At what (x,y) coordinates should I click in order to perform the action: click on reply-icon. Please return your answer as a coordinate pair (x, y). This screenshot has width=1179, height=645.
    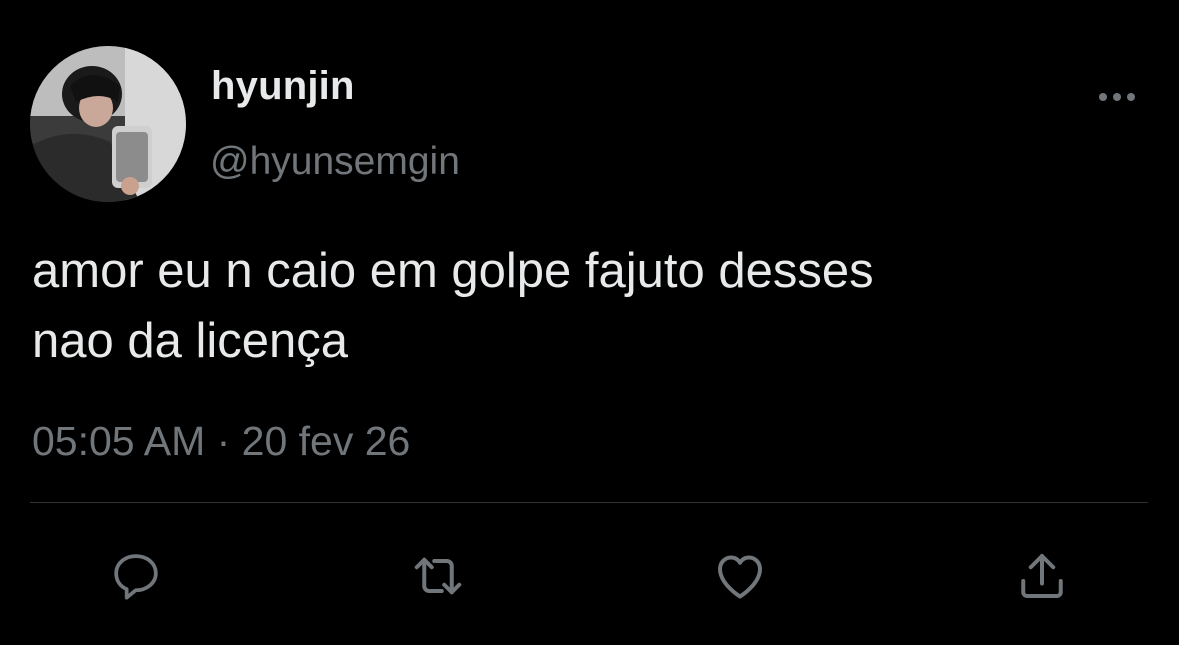
    Looking at the image, I should click on (136, 577).